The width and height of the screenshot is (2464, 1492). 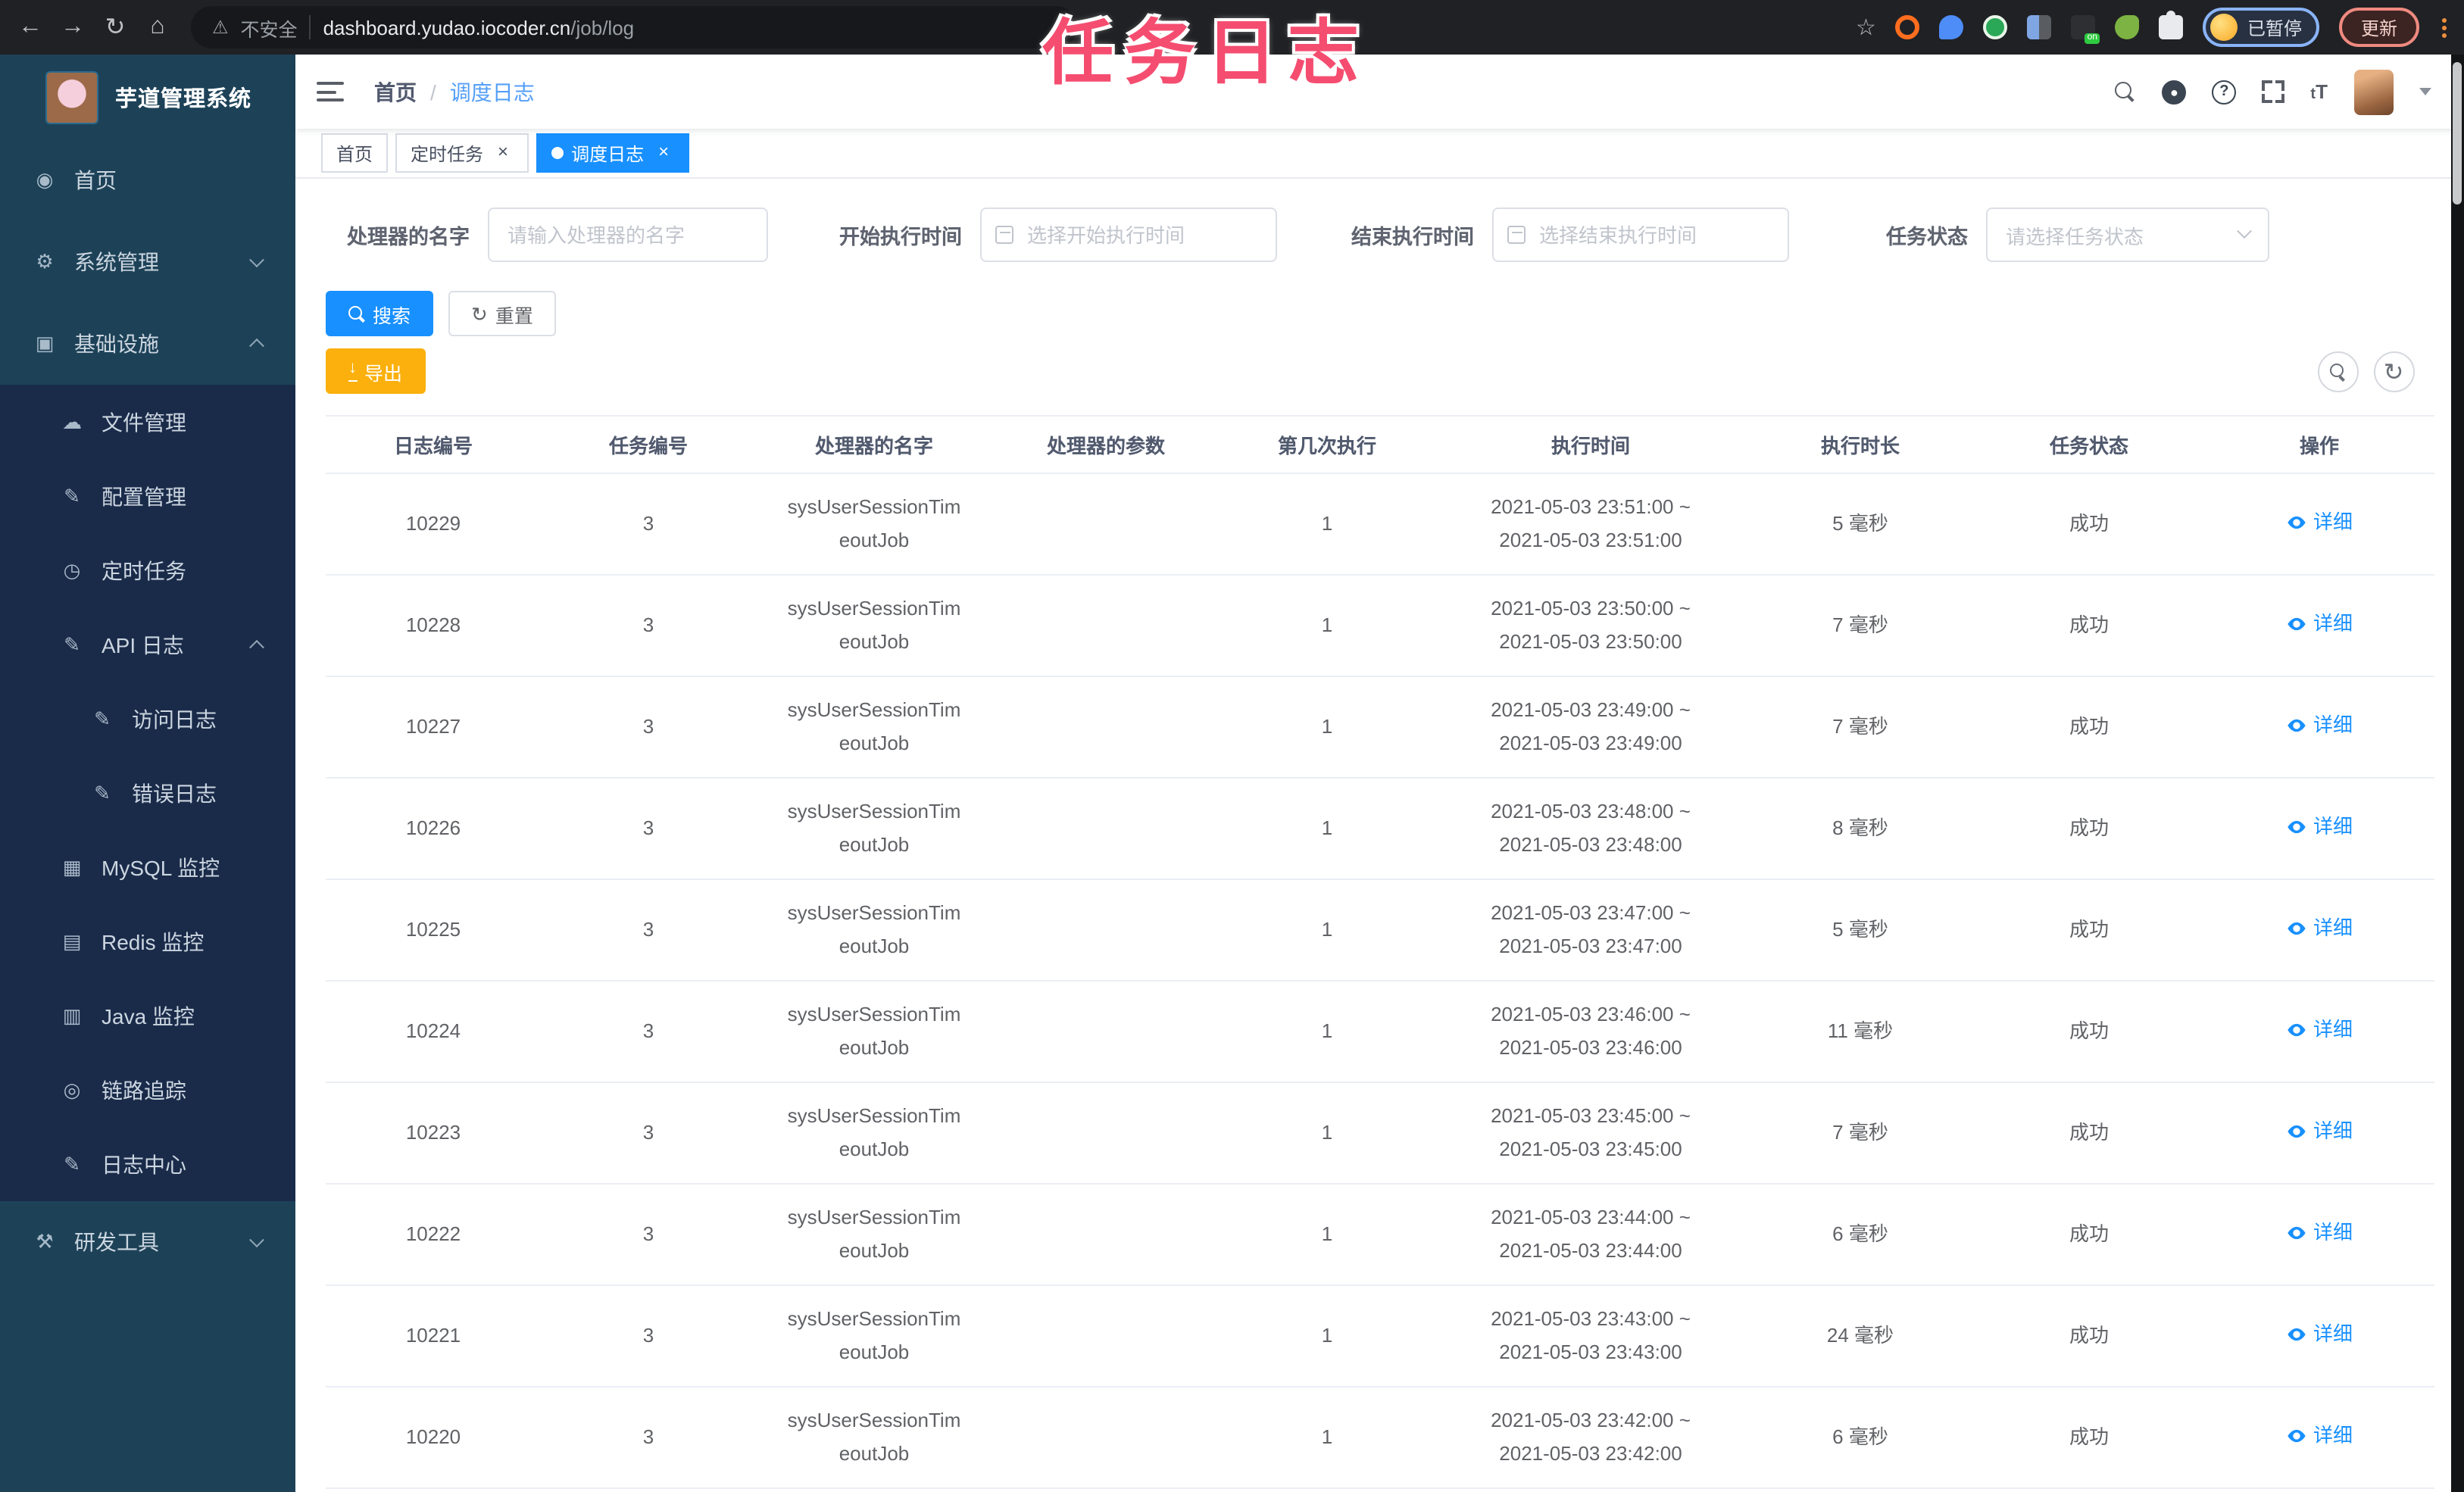 What do you see at coordinates (462, 153) in the screenshot?
I see `tab-1: 定时任务 ×` at bounding box center [462, 153].